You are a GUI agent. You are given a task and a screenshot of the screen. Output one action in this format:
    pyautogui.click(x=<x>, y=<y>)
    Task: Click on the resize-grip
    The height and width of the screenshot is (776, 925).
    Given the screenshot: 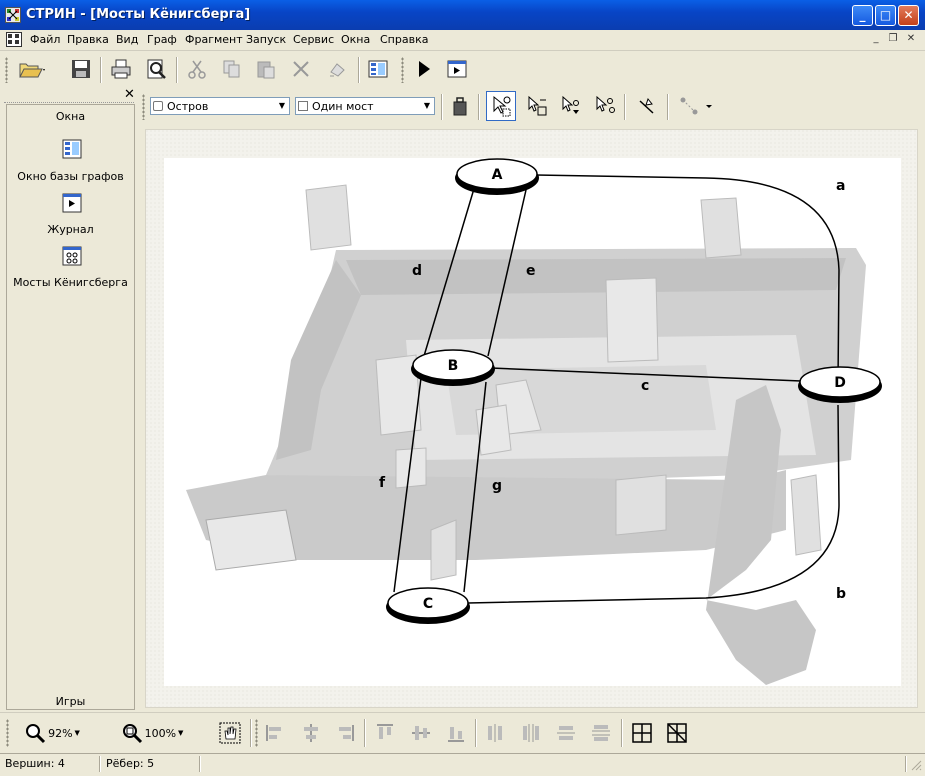 What is the action you would take?
    pyautogui.click(x=916, y=765)
    